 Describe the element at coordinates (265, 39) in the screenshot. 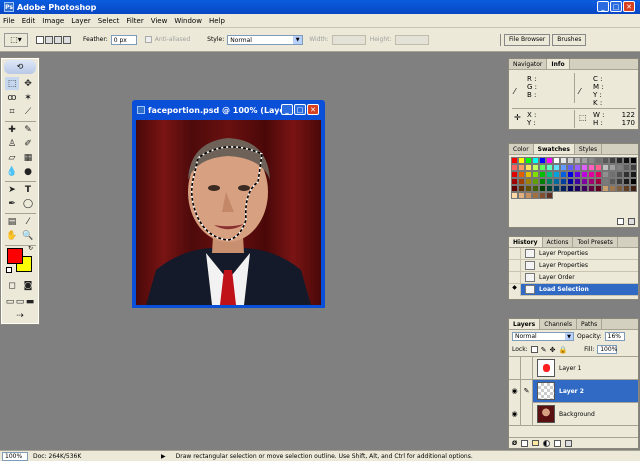

I see `style-select: Normal ▼` at that location.